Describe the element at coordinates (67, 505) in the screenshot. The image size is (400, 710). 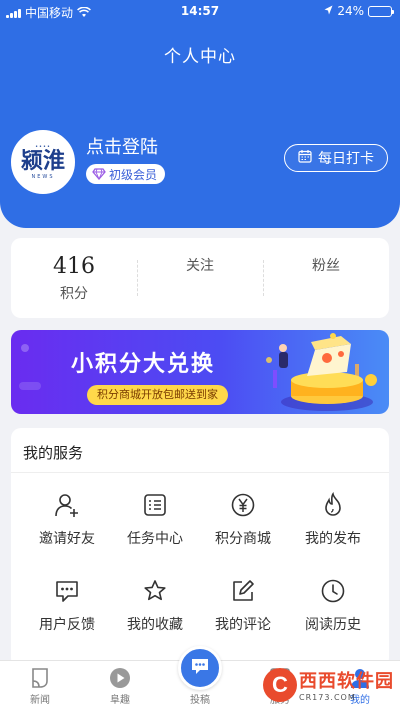
I see `invite-friend-icon` at that location.